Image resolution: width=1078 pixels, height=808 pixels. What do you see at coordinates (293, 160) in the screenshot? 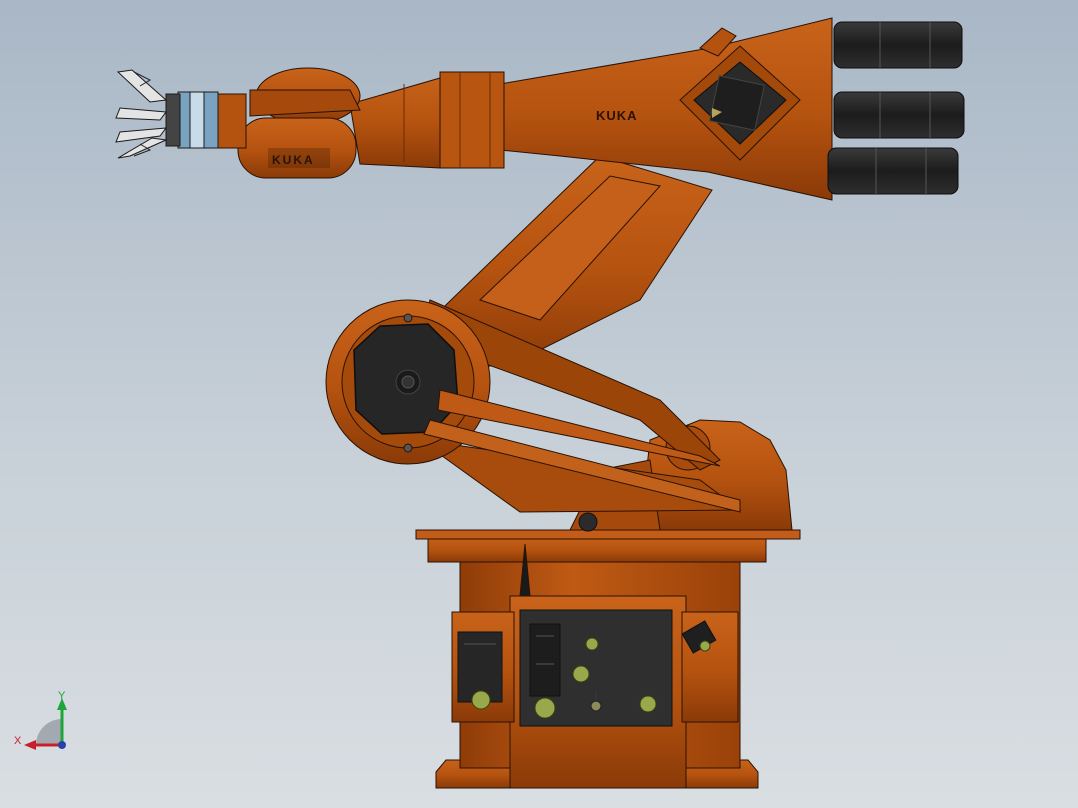
I see `kuka-logo-wrist: KUKA` at bounding box center [293, 160].